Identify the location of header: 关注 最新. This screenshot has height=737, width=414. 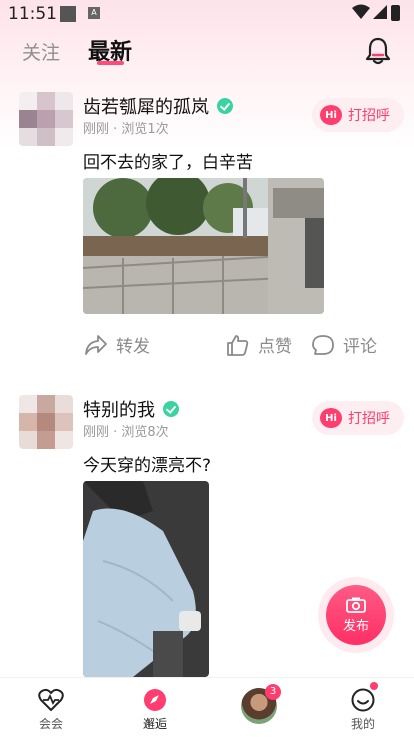
(207, 53).